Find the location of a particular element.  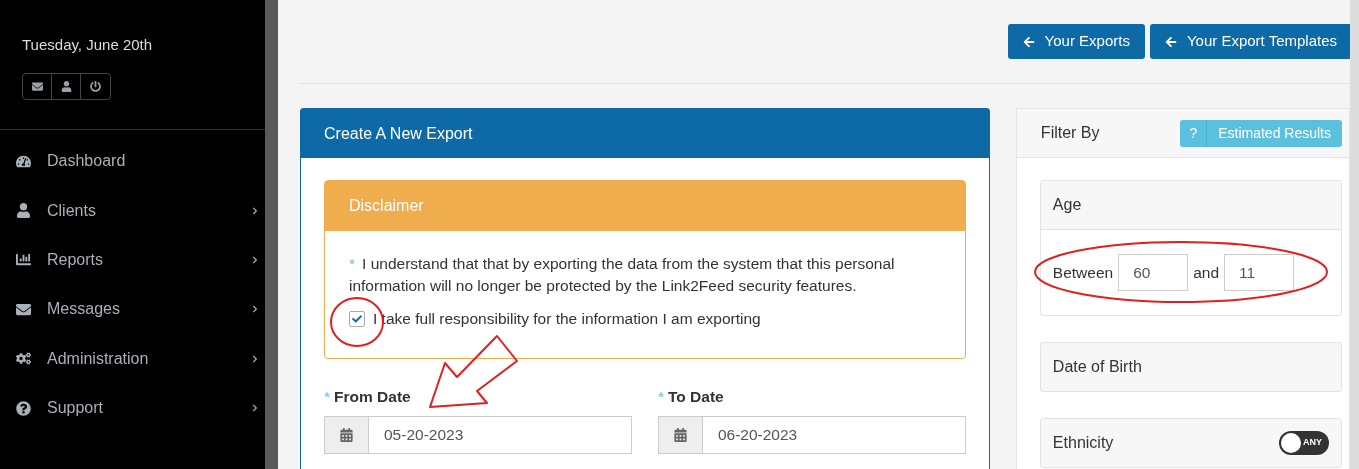

sidebar-item: Messages is located at coordinates (132, 309).